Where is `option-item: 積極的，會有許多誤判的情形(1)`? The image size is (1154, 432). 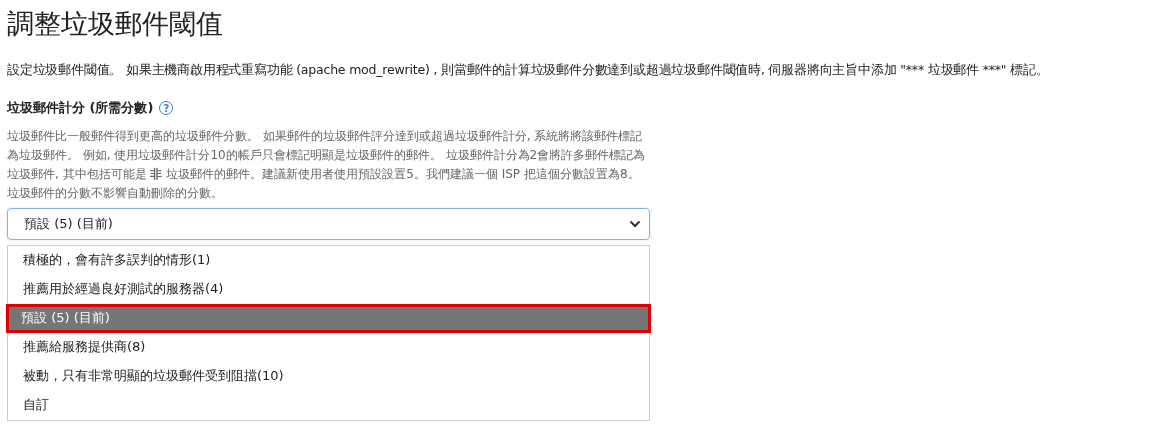 option-item: 積極的，會有許多誤判的情形(1) is located at coordinates (328, 260).